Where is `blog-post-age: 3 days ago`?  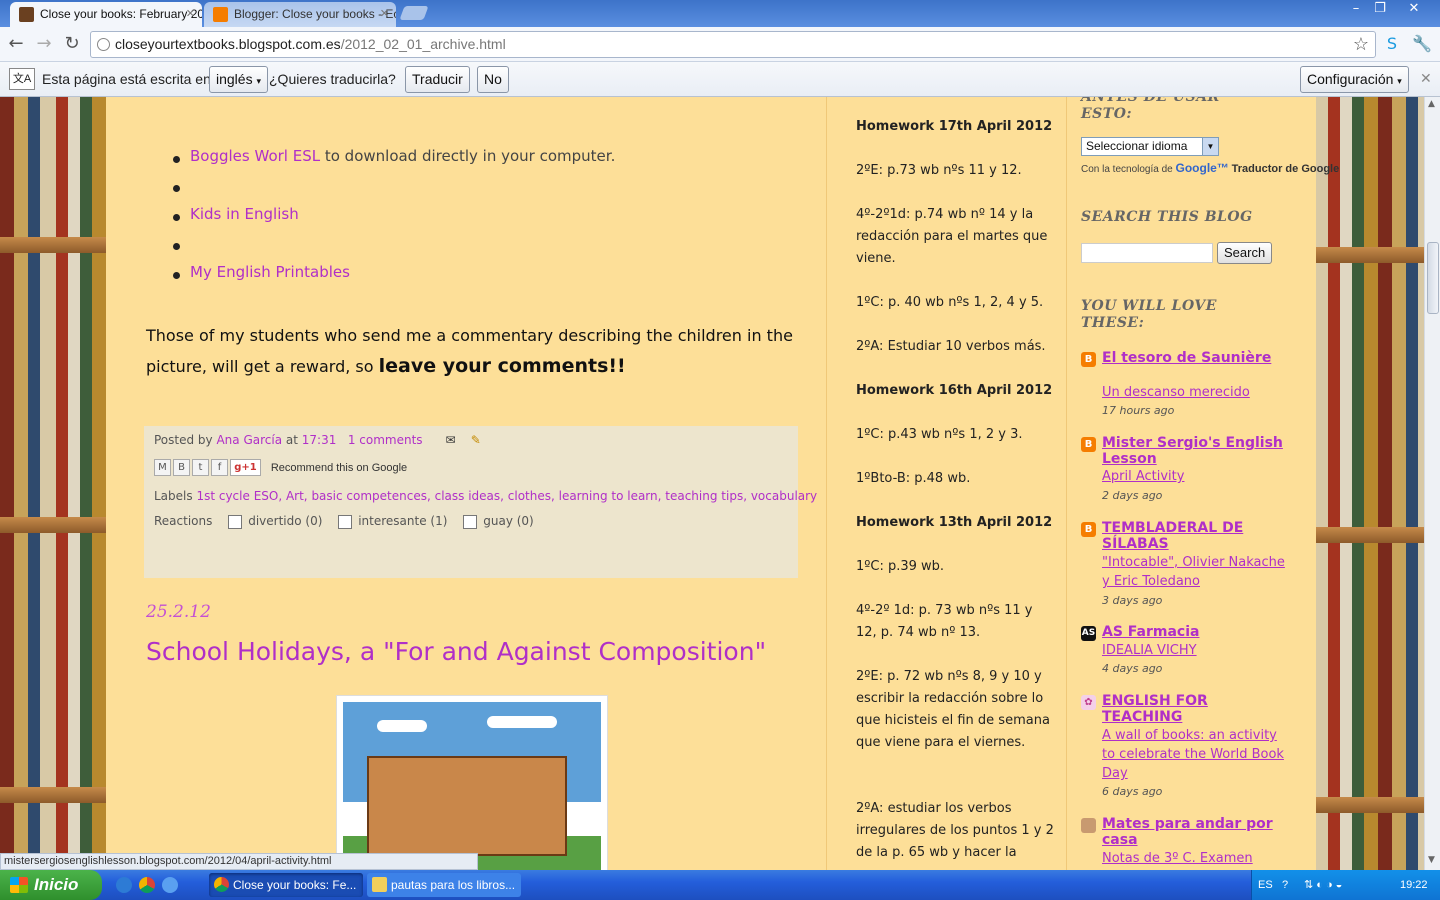
blog-post-age: 3 days ago is located at coordinates (1132, 600).